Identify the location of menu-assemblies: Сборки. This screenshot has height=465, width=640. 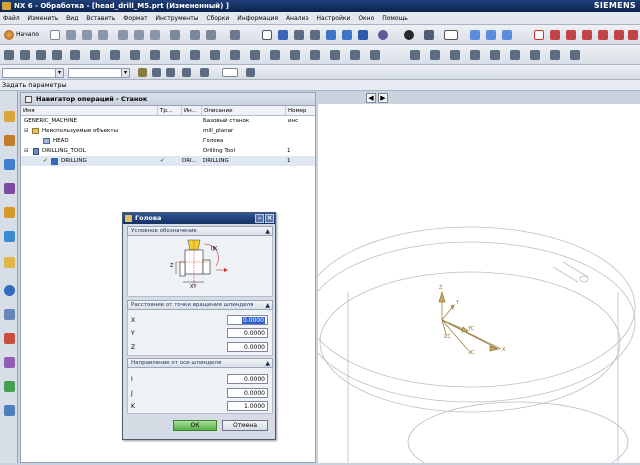
(217, 18).